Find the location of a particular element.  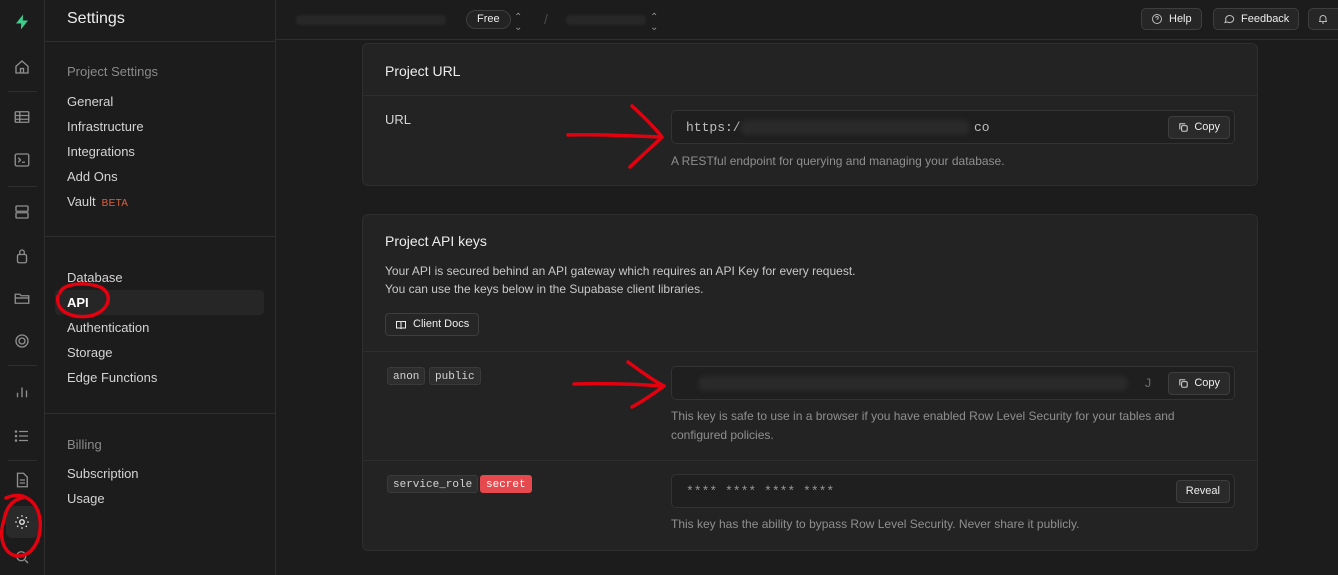

icon-rail is located at coordinates (22, 287).